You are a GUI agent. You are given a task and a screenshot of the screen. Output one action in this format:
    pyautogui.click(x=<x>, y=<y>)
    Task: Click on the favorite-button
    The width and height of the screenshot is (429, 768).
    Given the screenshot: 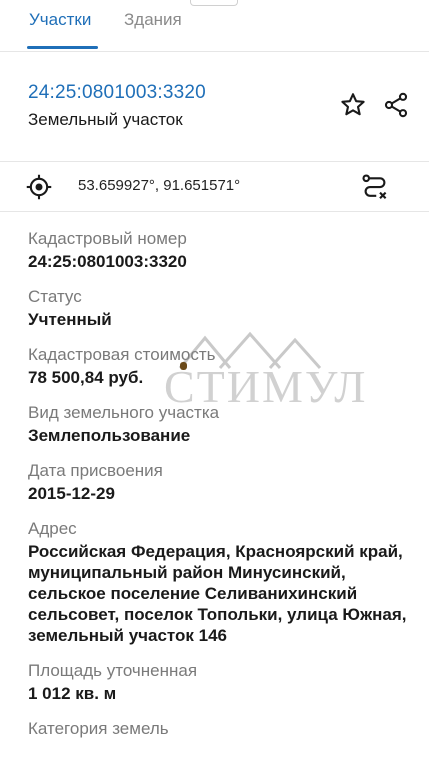 What is the action you would take?
    pyautogui.click(x=353, y=105)
    